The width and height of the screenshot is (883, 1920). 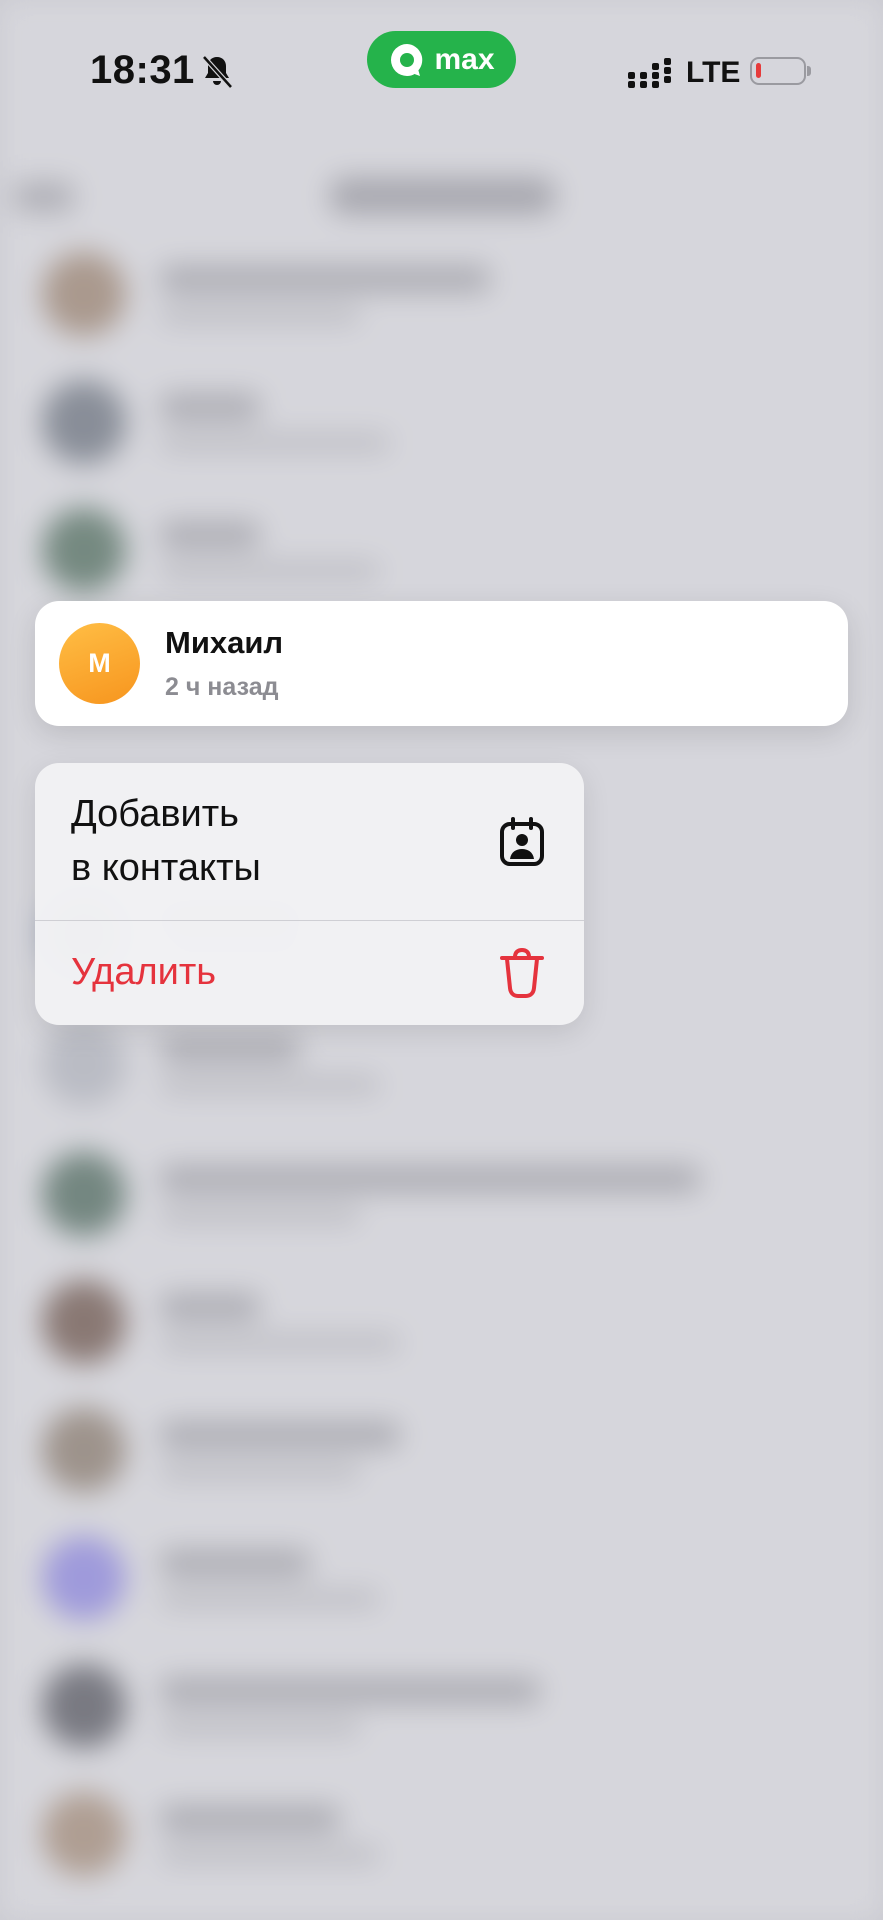 What do you see at coordinates (522, 973) in the screenshot?
I see `trash-icon` at bounding box center [522, 973].